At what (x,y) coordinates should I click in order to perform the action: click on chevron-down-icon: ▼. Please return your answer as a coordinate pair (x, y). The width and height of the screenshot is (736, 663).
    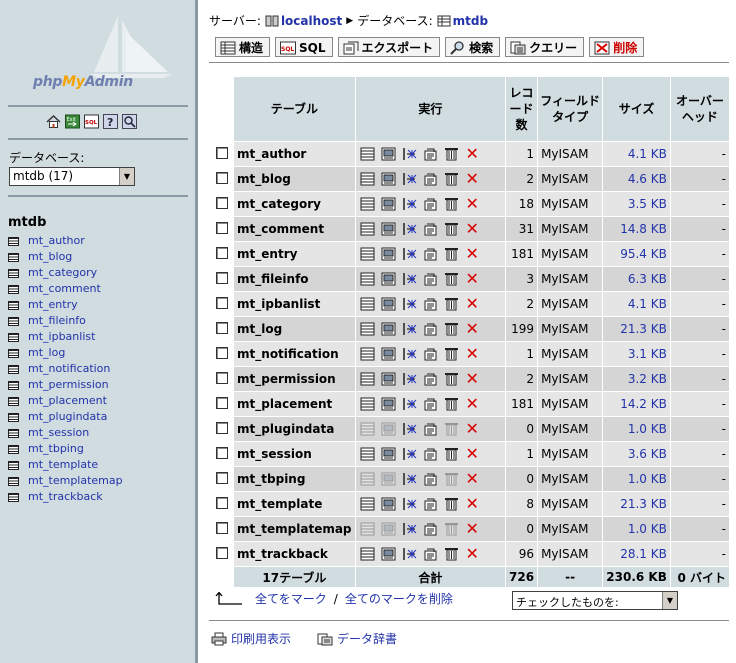
    Looking at the image, I should click on (126, 176).